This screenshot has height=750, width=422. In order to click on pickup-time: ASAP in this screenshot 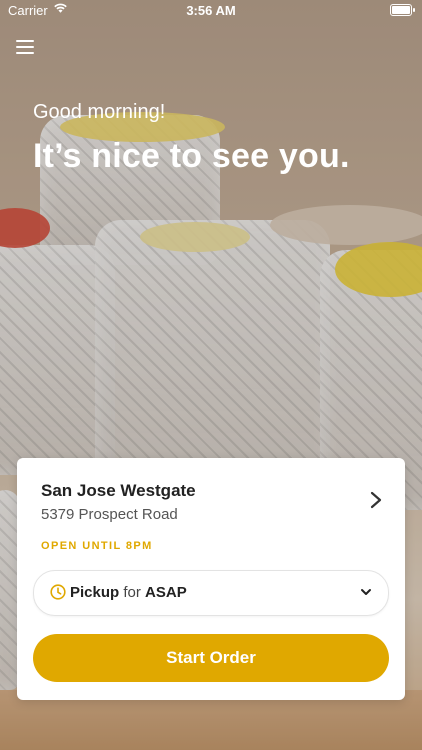, I will do `click(166, 592)`.